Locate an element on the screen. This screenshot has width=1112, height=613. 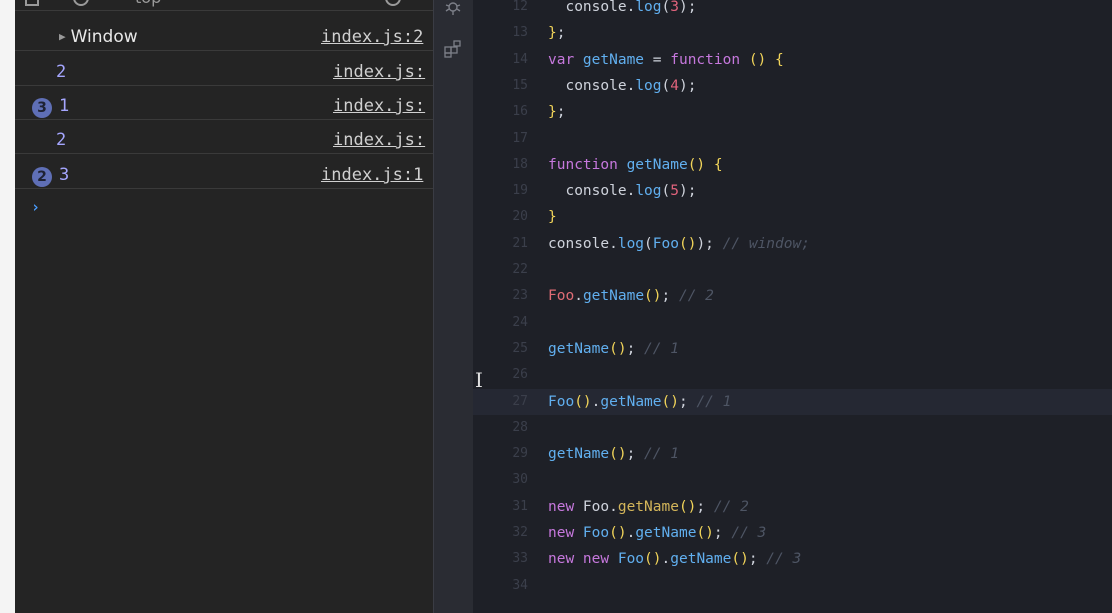
line-number: 26 is located at coordinates (520, 375).